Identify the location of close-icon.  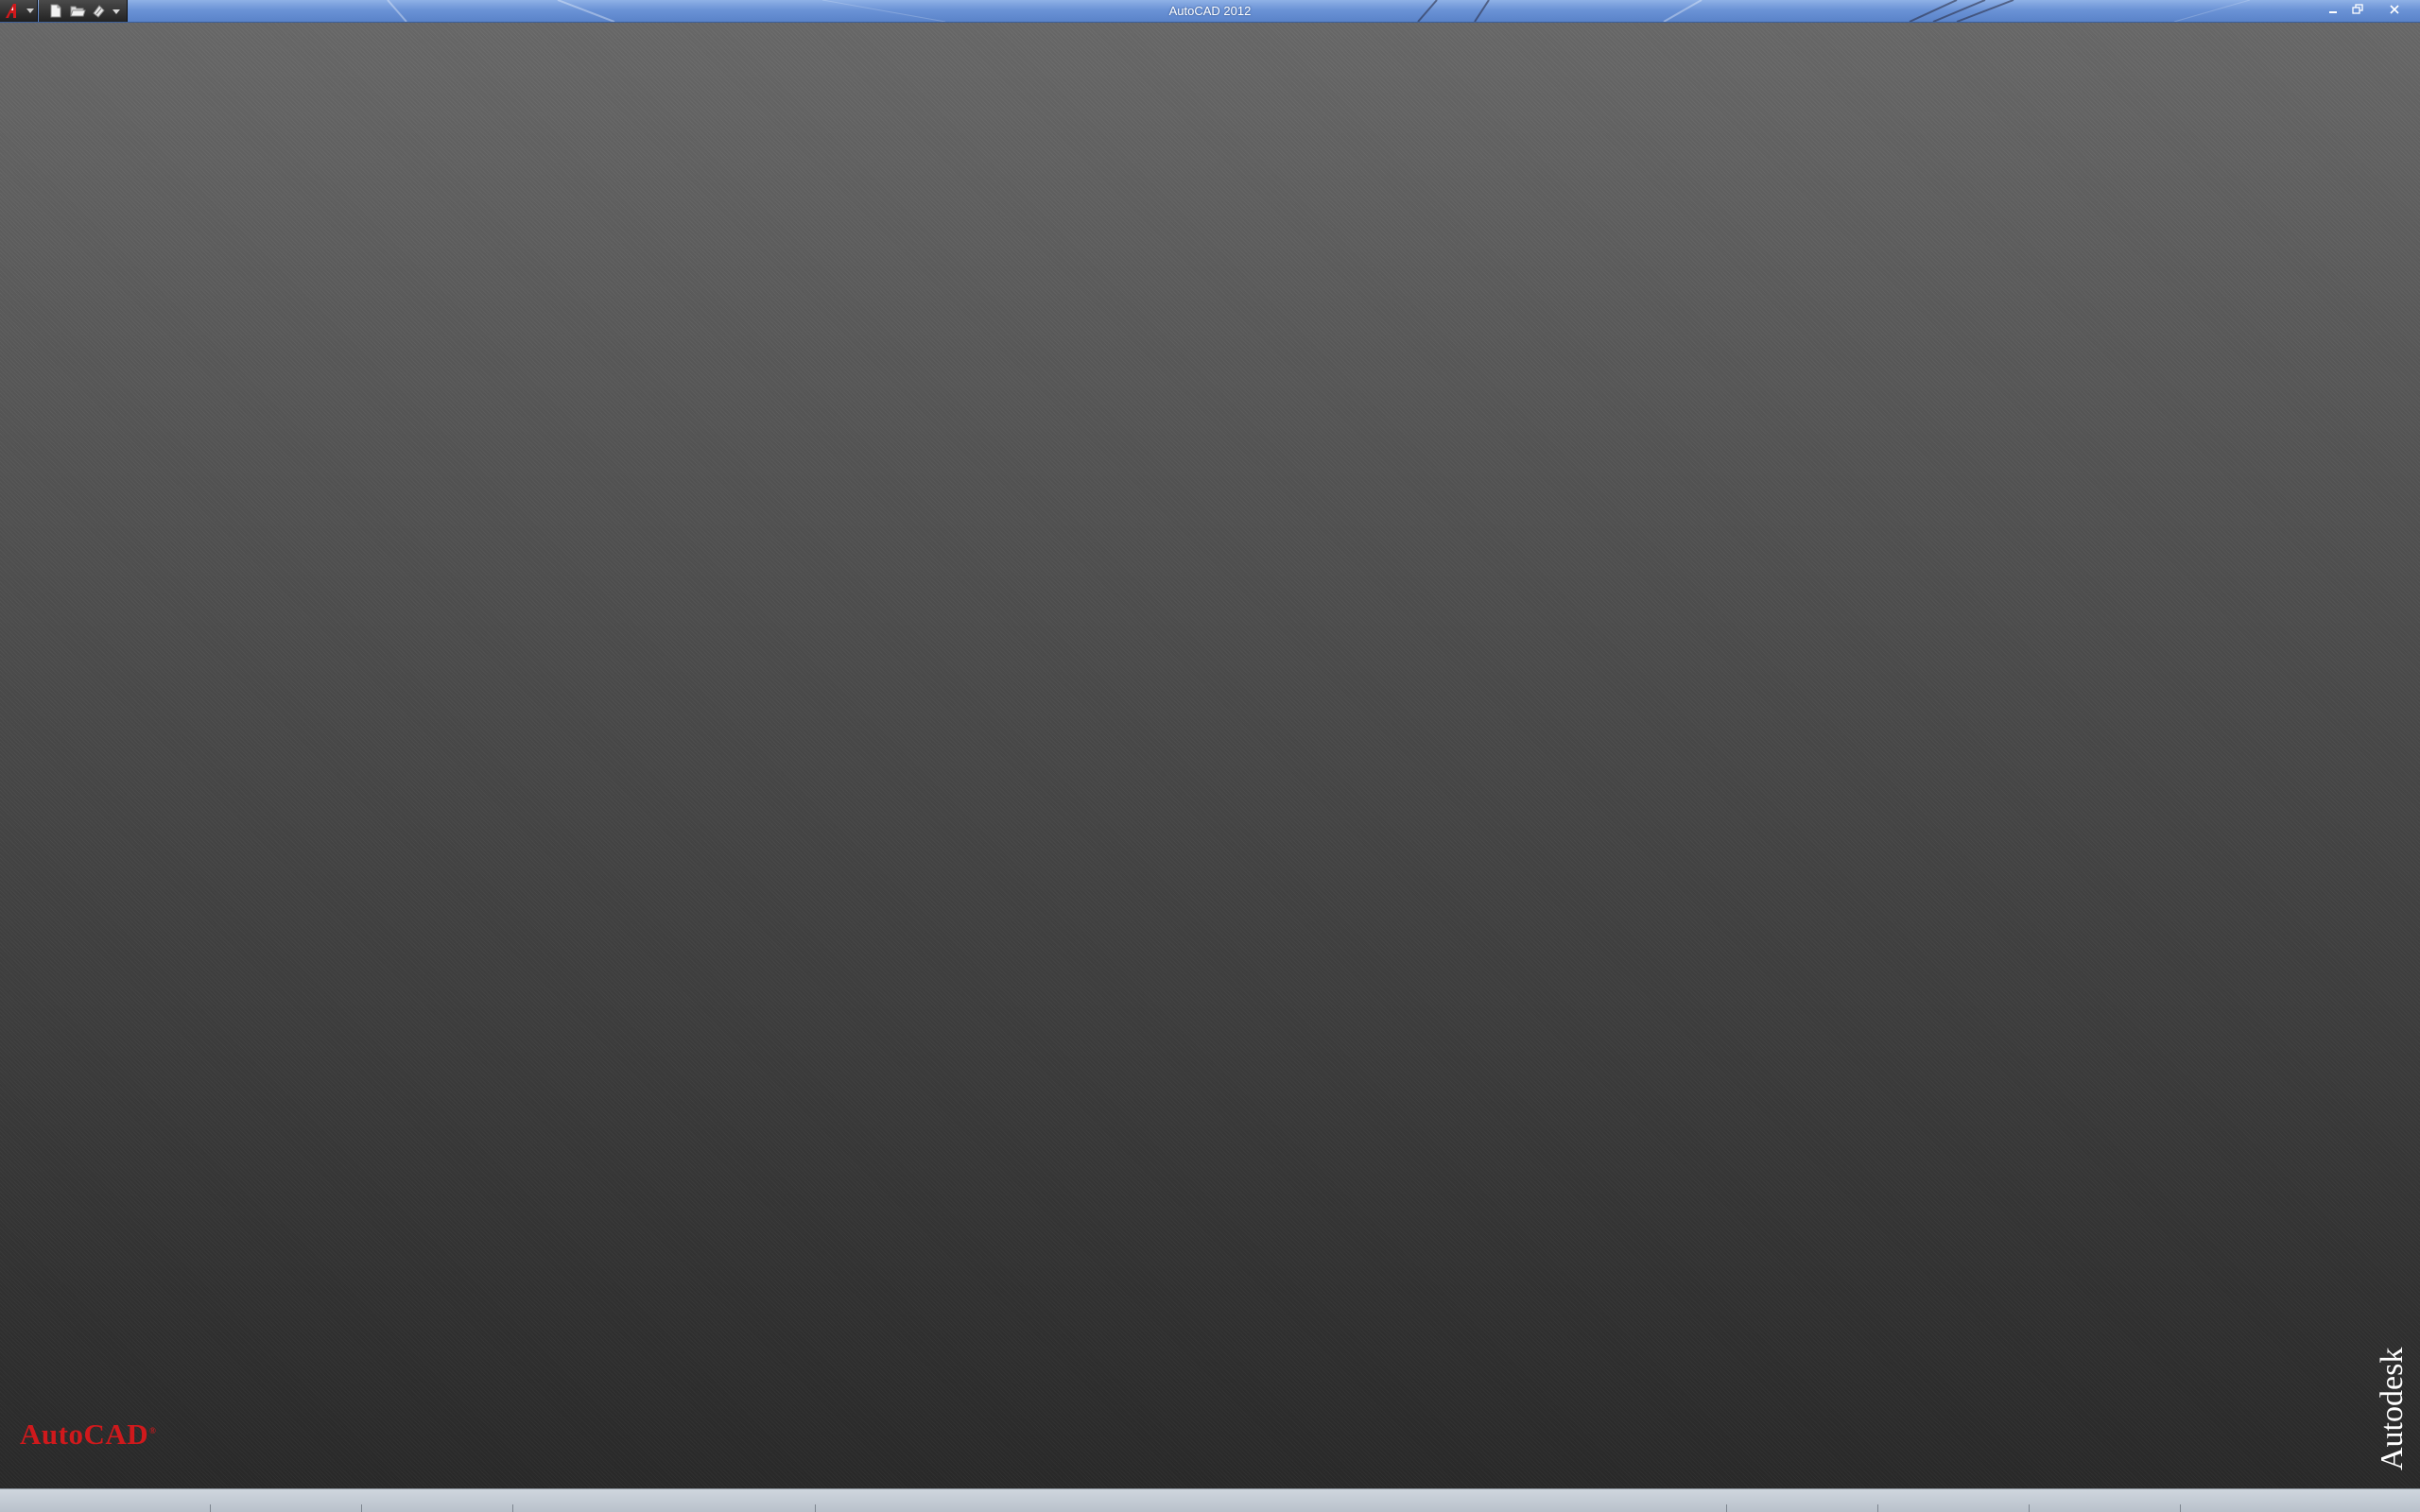
(2394, 10).